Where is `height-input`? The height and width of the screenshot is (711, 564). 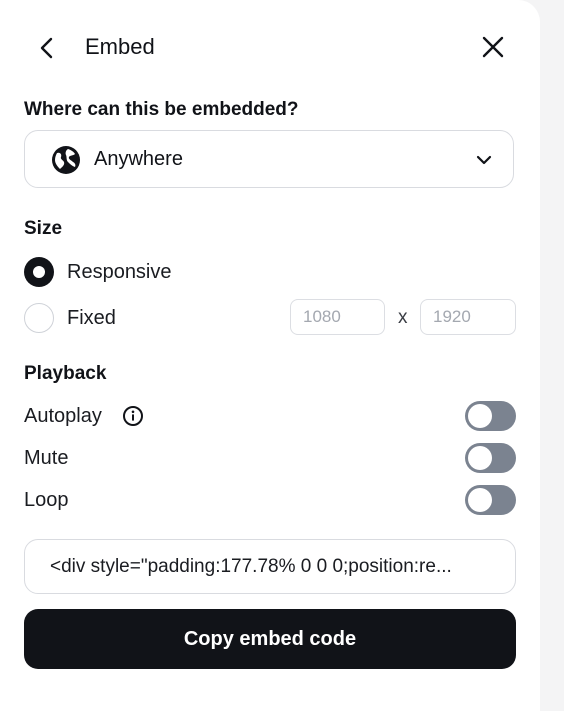
height-input is located at coordinates (468, 317).